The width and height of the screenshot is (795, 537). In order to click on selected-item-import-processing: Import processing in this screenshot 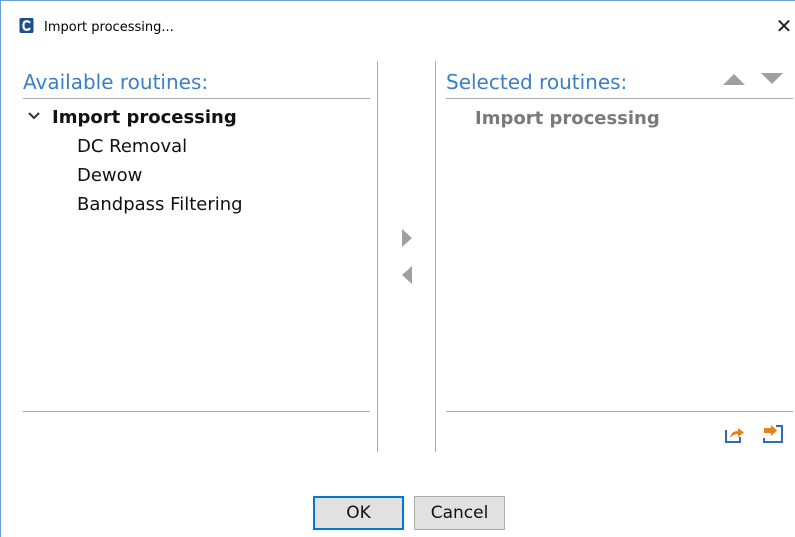, I will do `click(567, 119)`.